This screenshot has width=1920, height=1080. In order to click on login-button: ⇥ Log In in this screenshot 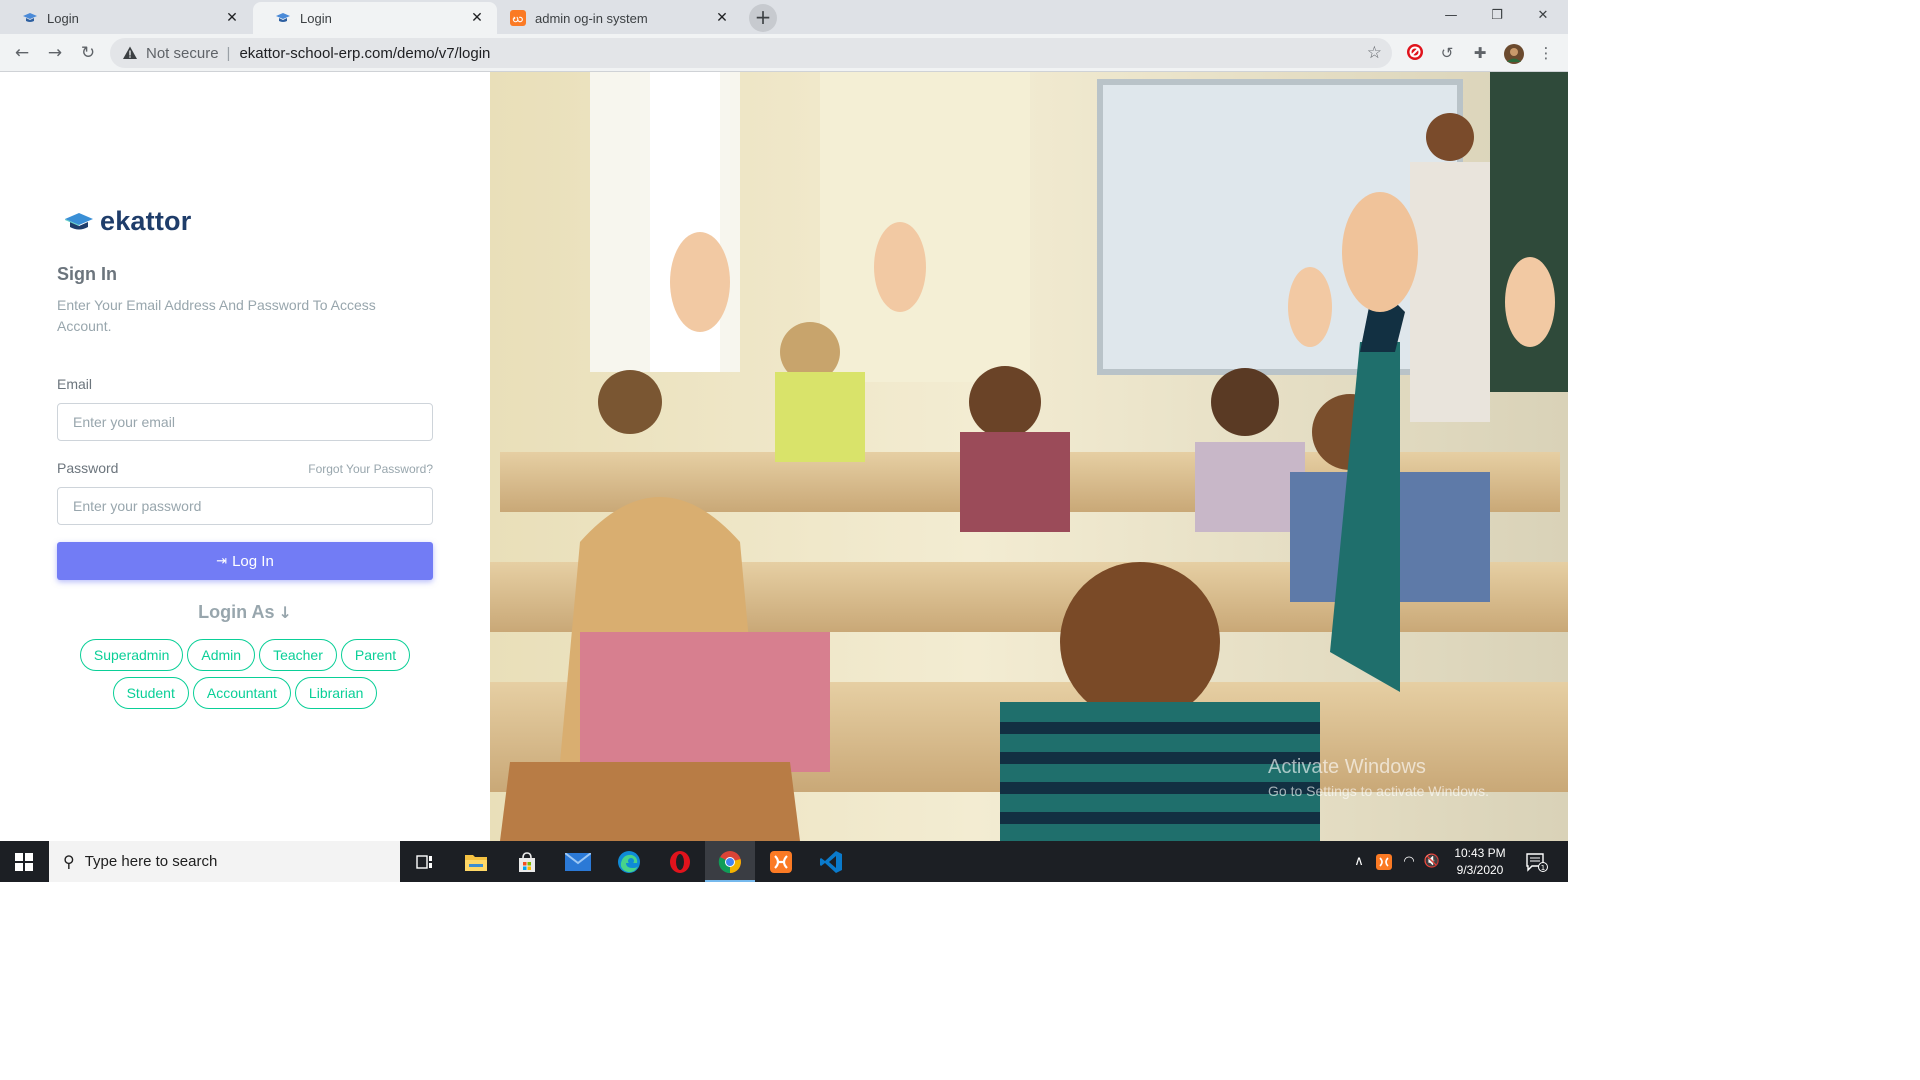, I will do `click(245, 561)`.